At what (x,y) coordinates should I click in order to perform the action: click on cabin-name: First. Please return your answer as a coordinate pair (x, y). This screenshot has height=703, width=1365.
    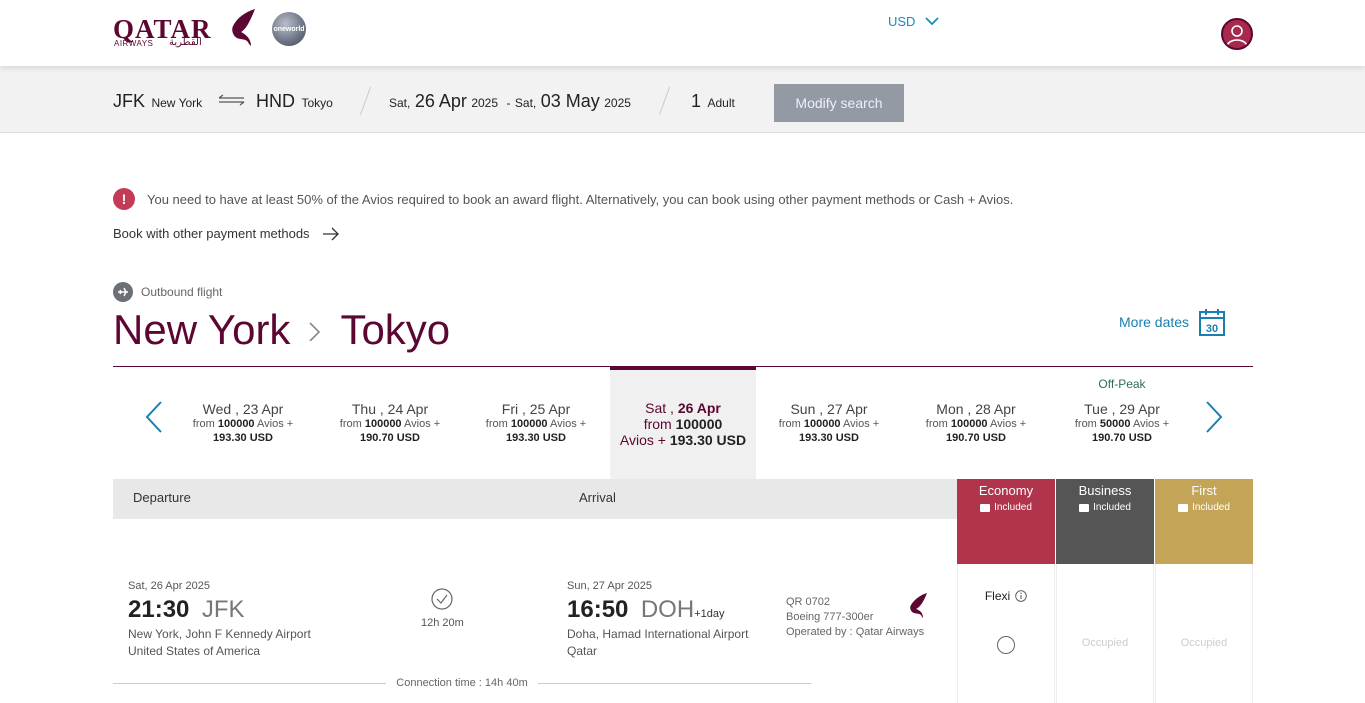
    Looking at the image, I should click on (1204, 490).